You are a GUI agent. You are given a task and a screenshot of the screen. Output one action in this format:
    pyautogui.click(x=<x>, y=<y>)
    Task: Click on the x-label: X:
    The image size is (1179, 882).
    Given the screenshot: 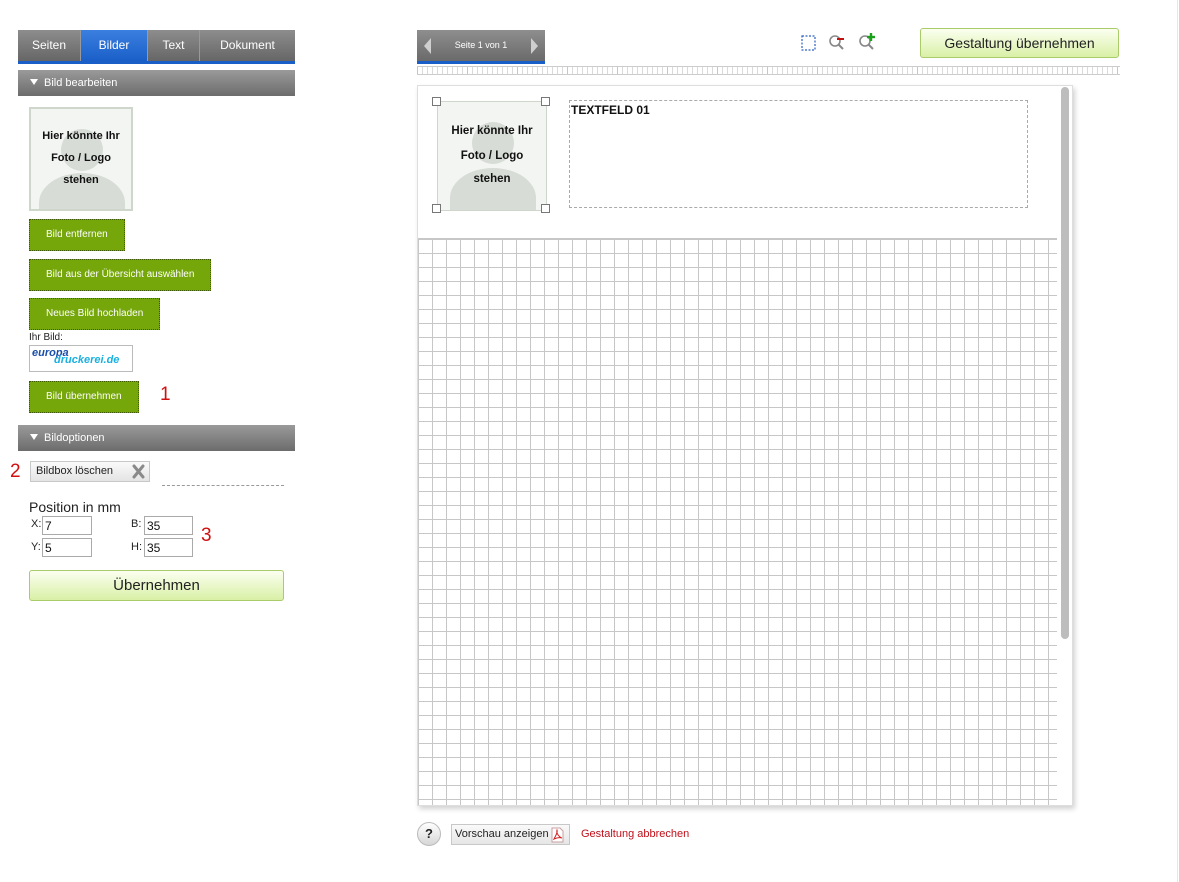 What is the action you would take?
    pyautogui.click(x=36, y=524)
    